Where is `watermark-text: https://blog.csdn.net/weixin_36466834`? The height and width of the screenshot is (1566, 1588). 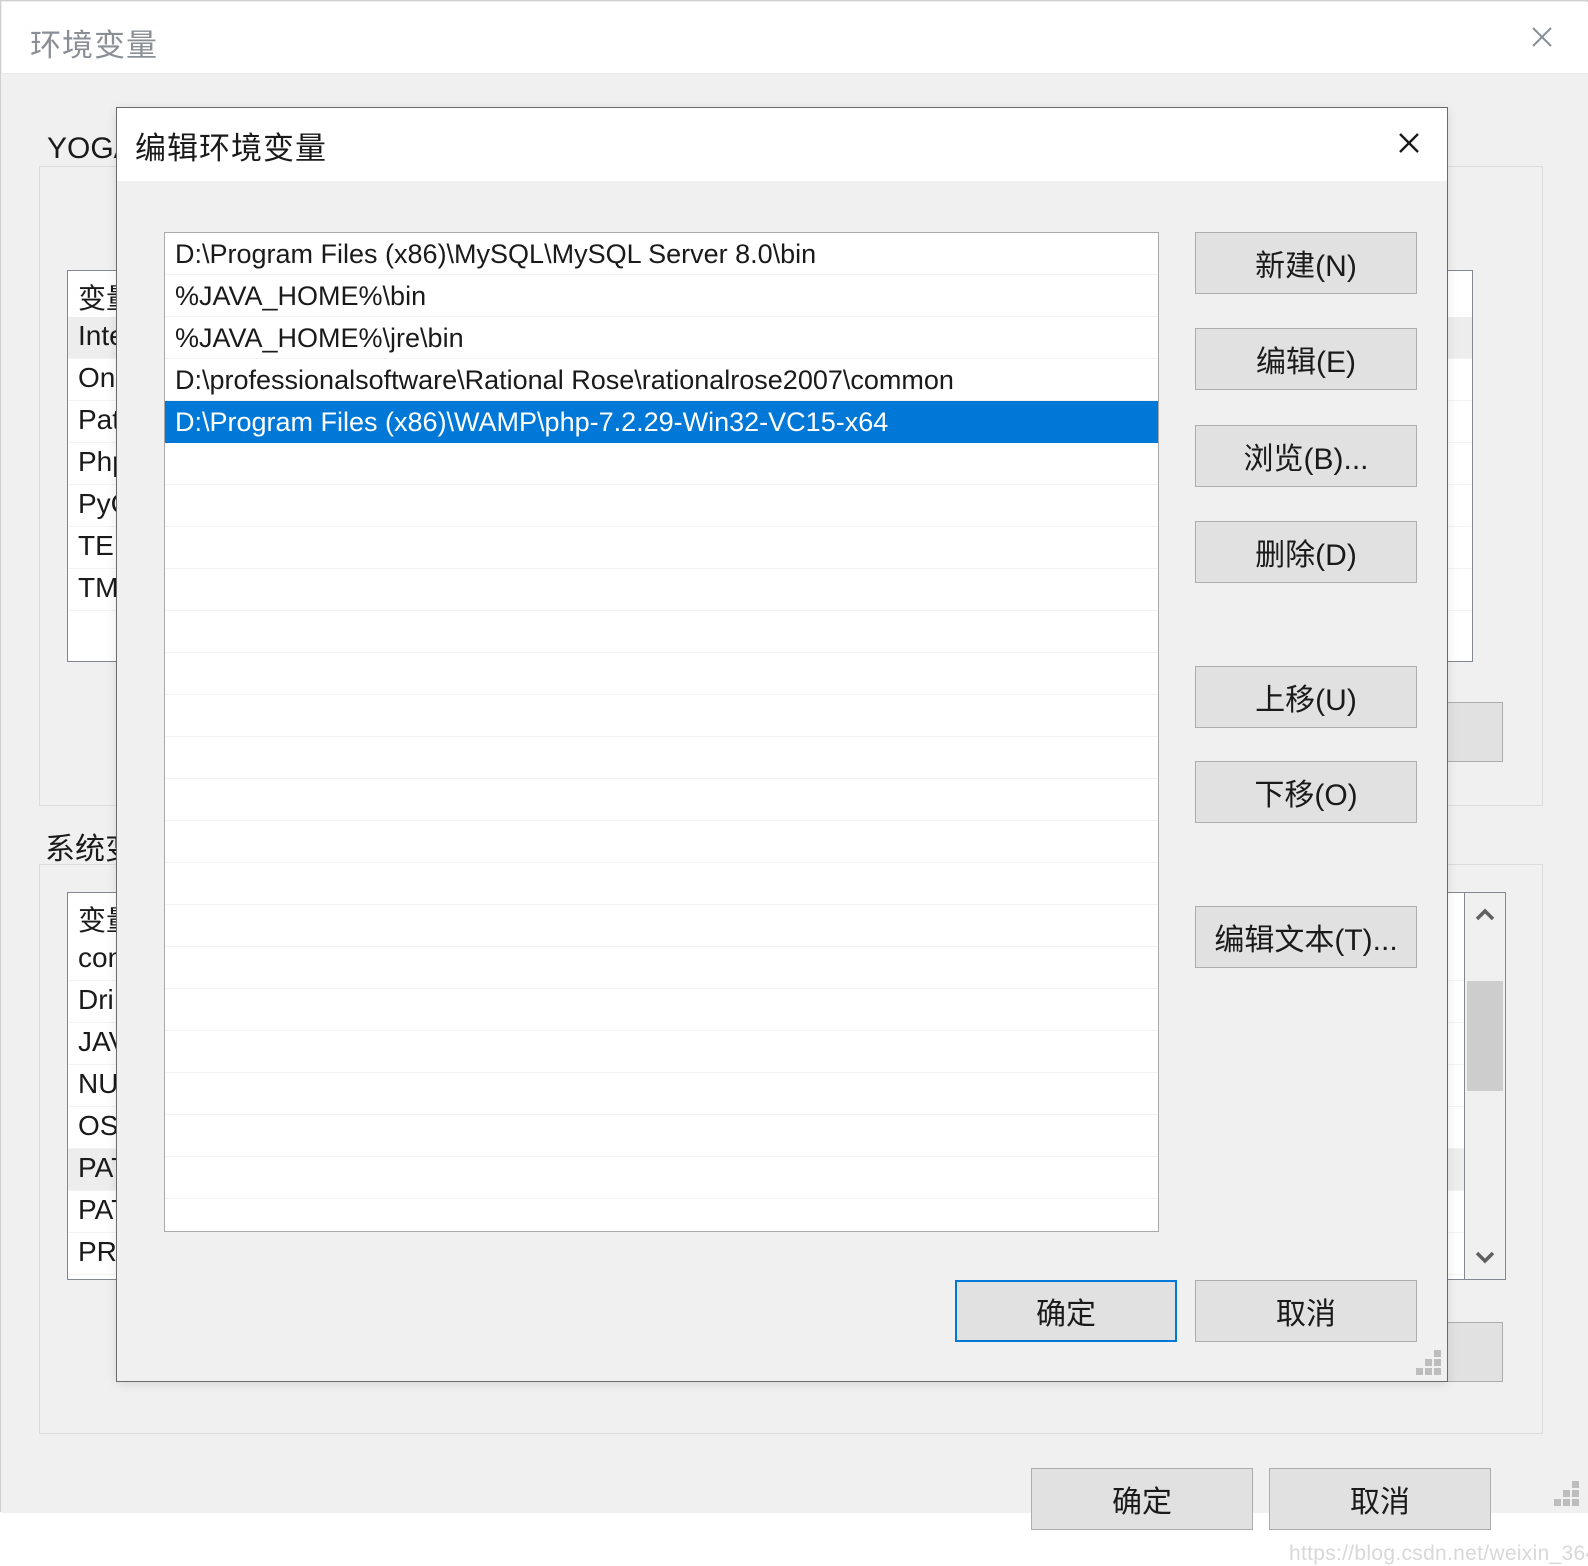 watermark-text: https://blog.csdn.net/weixin_36466834 is located at coordinates (1438, 1553).